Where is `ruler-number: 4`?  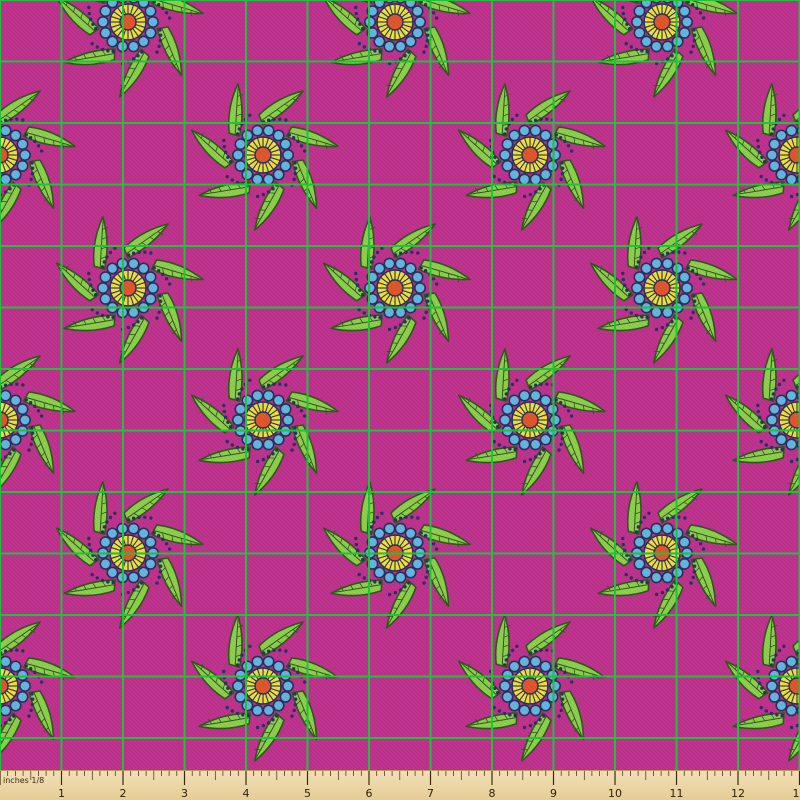
ruler-number: 4 is located at coordinates (246, 793).